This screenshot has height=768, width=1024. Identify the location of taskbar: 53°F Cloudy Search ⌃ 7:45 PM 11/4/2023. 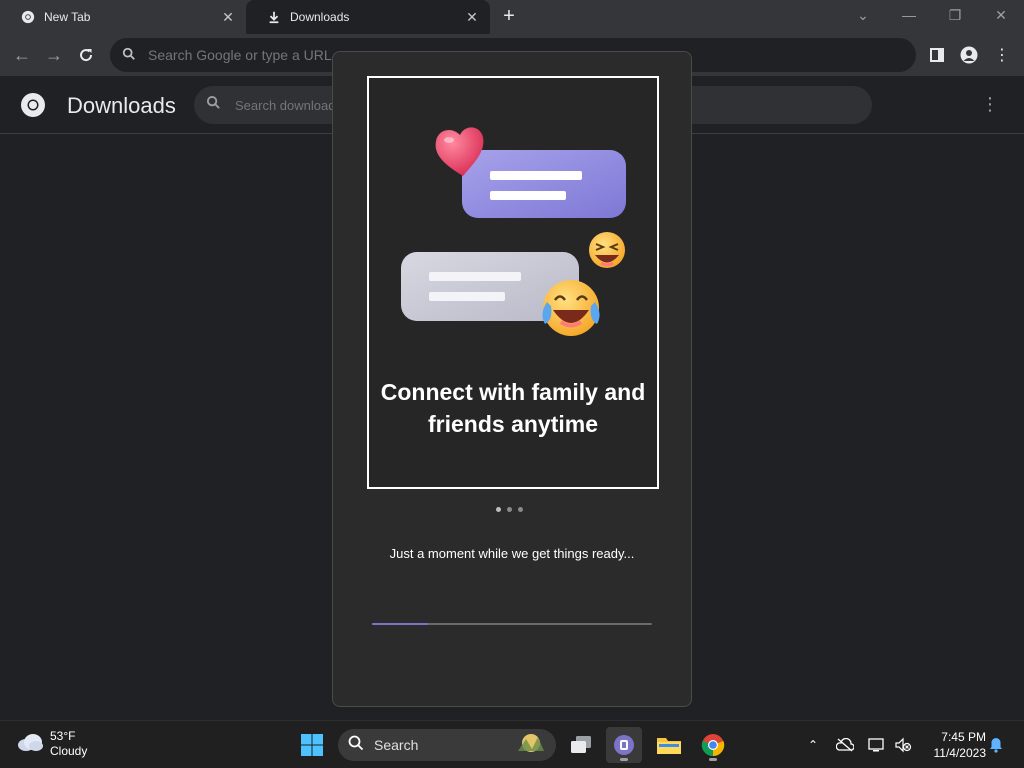
(512, 744).